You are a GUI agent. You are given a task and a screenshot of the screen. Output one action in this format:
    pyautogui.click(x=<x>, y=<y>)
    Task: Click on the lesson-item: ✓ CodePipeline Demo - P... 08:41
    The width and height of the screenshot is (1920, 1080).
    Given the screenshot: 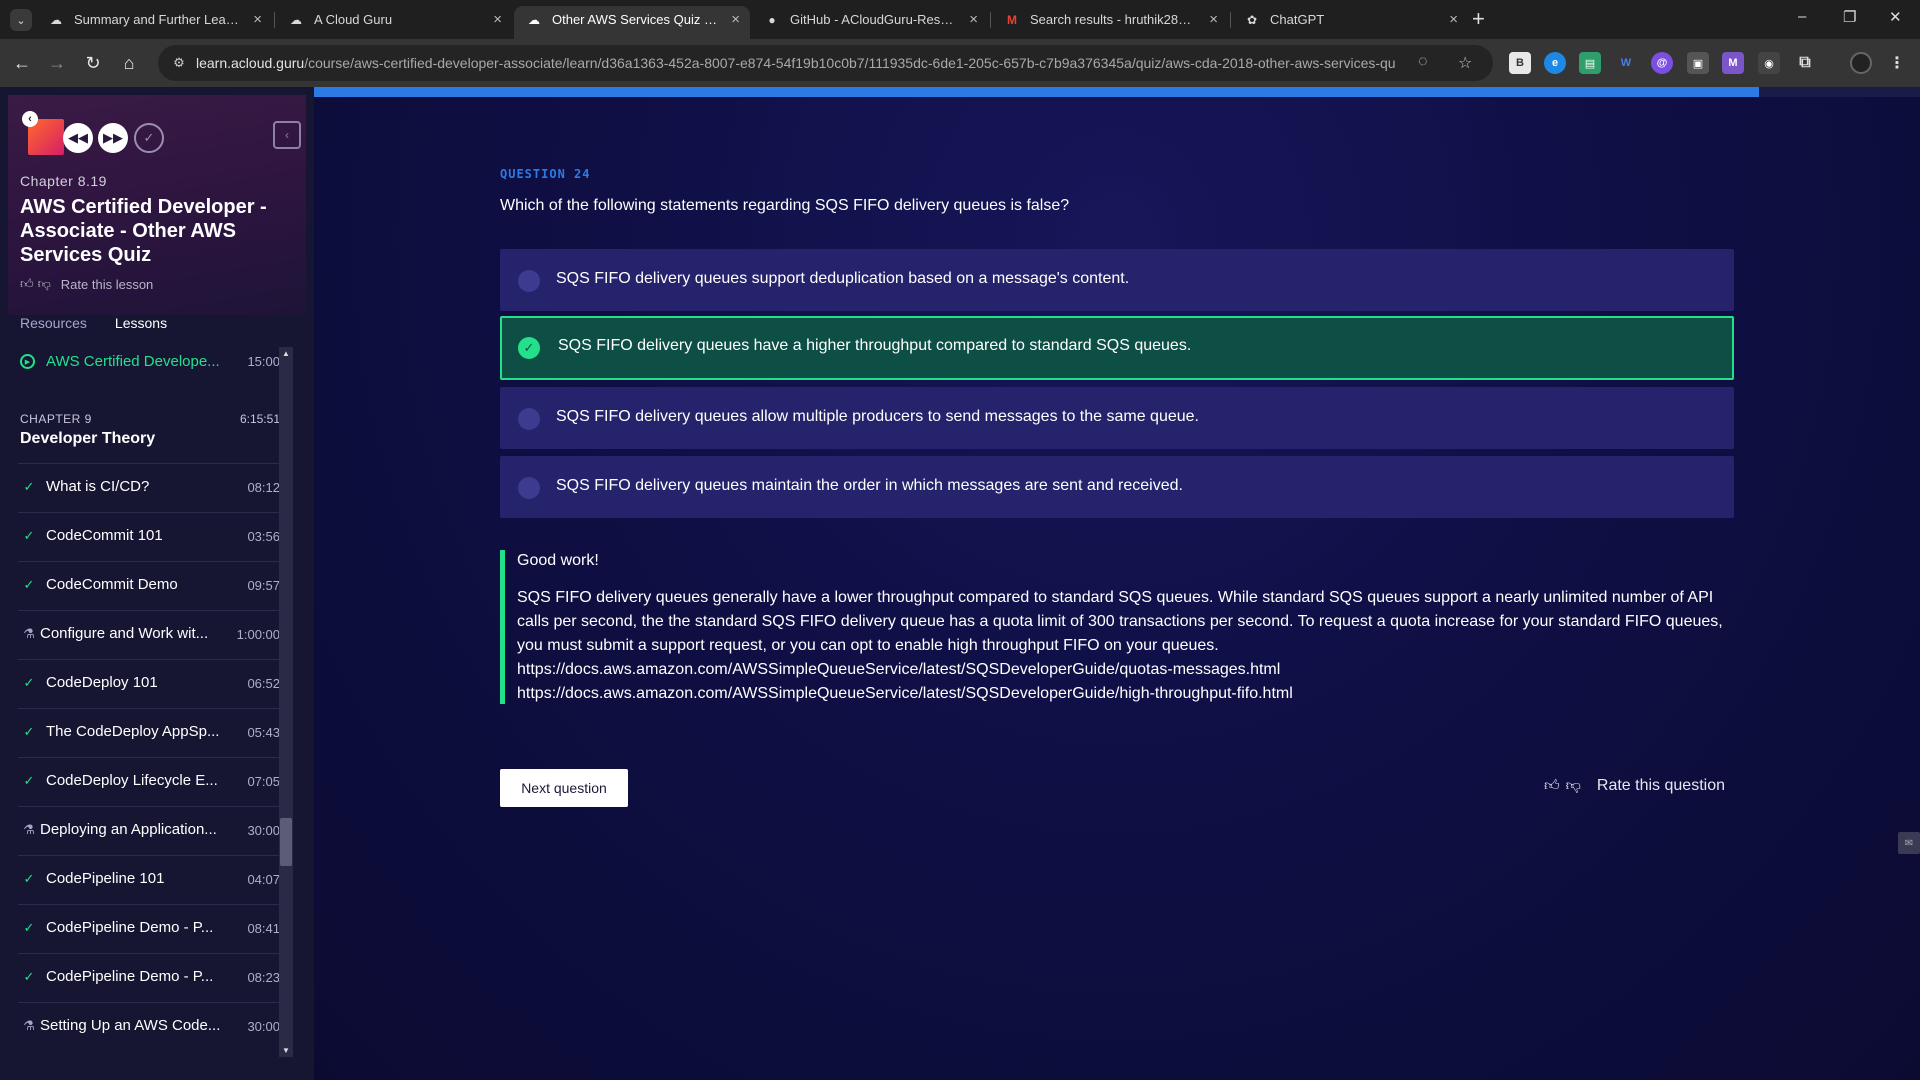 What is the action you would take?
    pyautogui.click(x=149, y=929)
    